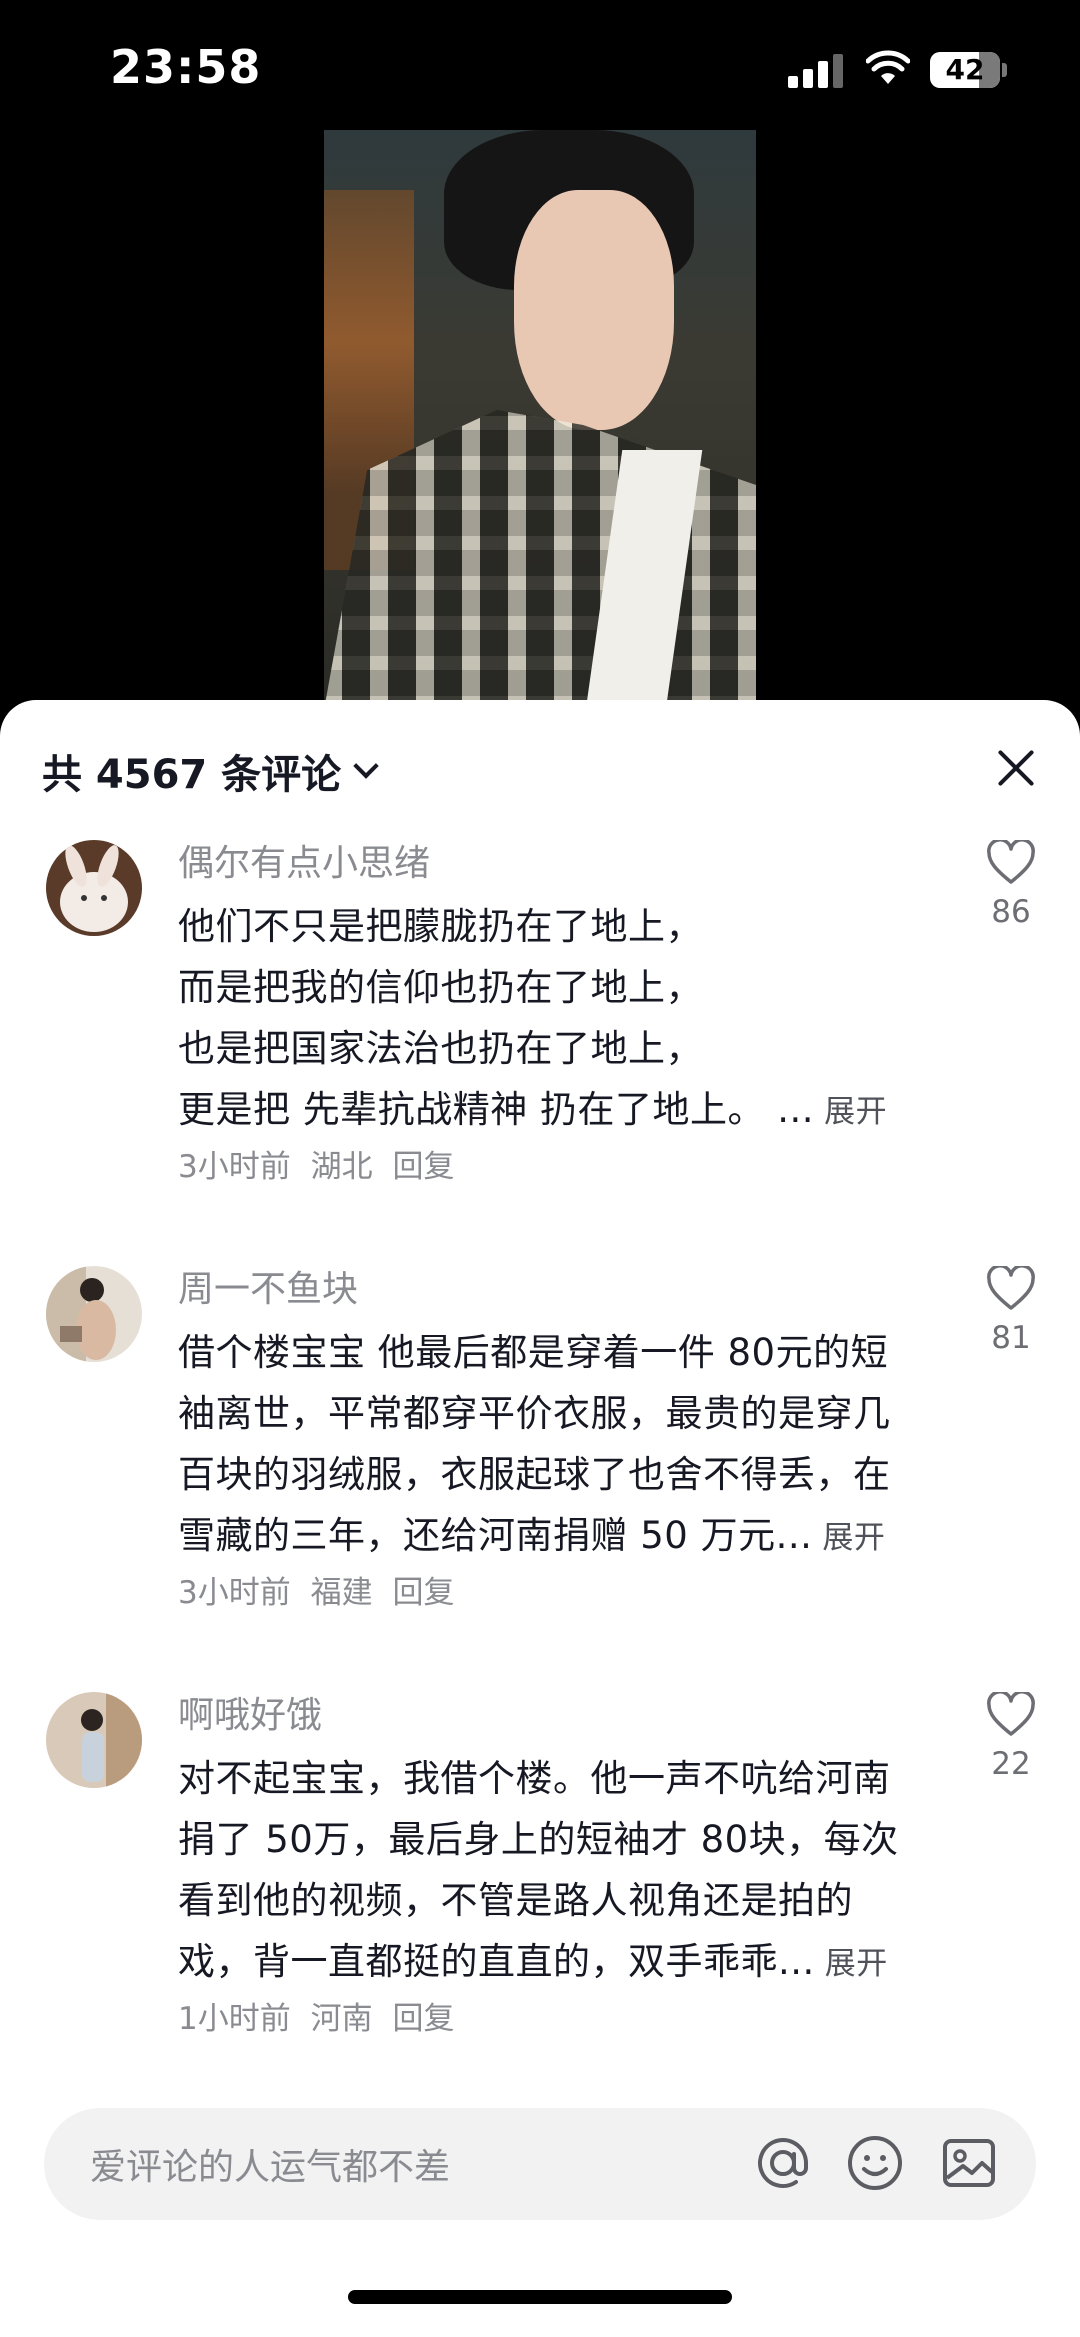 This screenshot has height=2337, width=1080. I want to click on comment-count-title: 共 4567 条评论, so click(210, 771).